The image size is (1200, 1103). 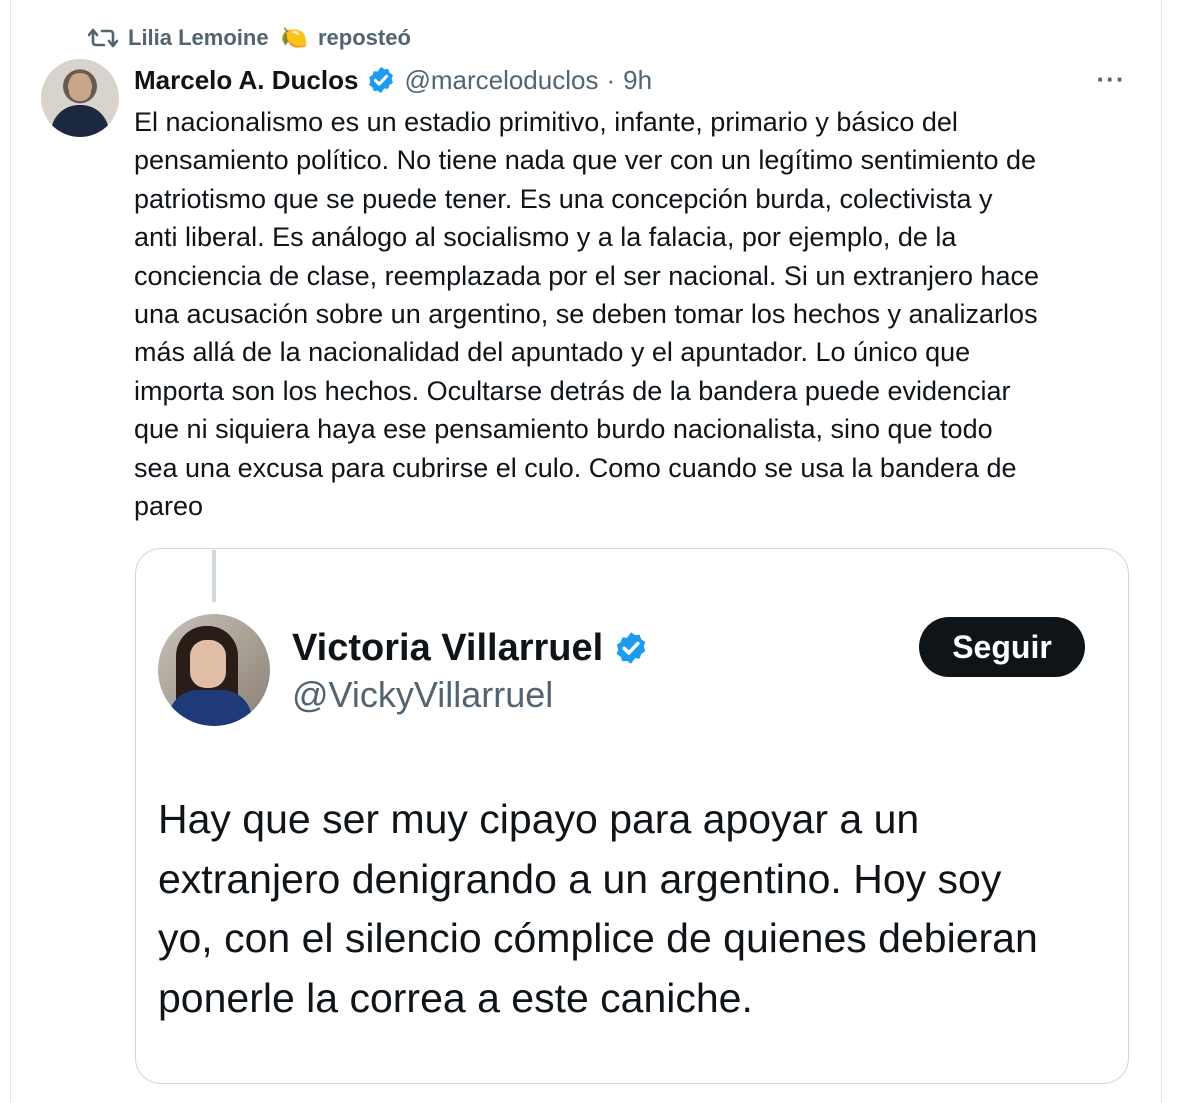 What do you see at coordinates (1111, 79) in the screenshot?
I see `more-options-icon: ···` at bounding box center [1111, 79].